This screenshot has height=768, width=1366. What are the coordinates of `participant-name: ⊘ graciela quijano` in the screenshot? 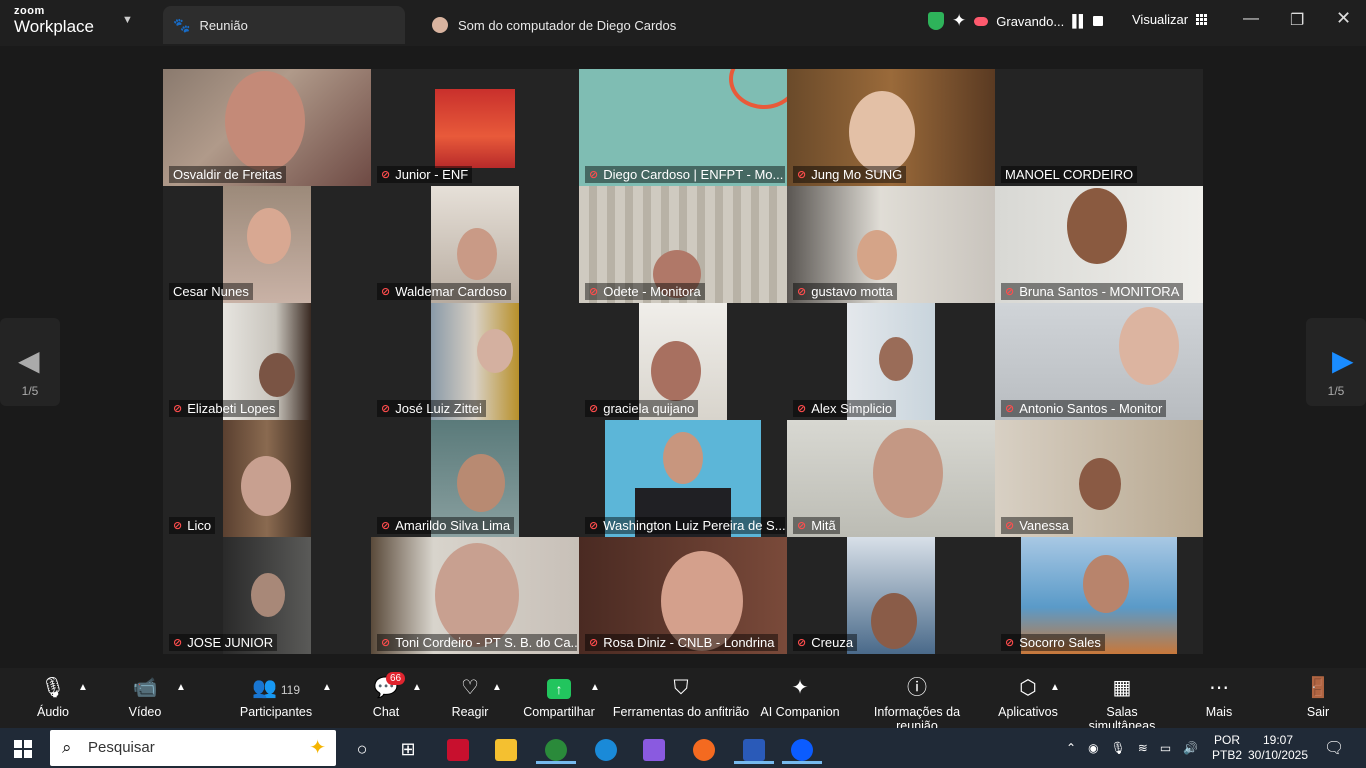 It's located at (642, 408).